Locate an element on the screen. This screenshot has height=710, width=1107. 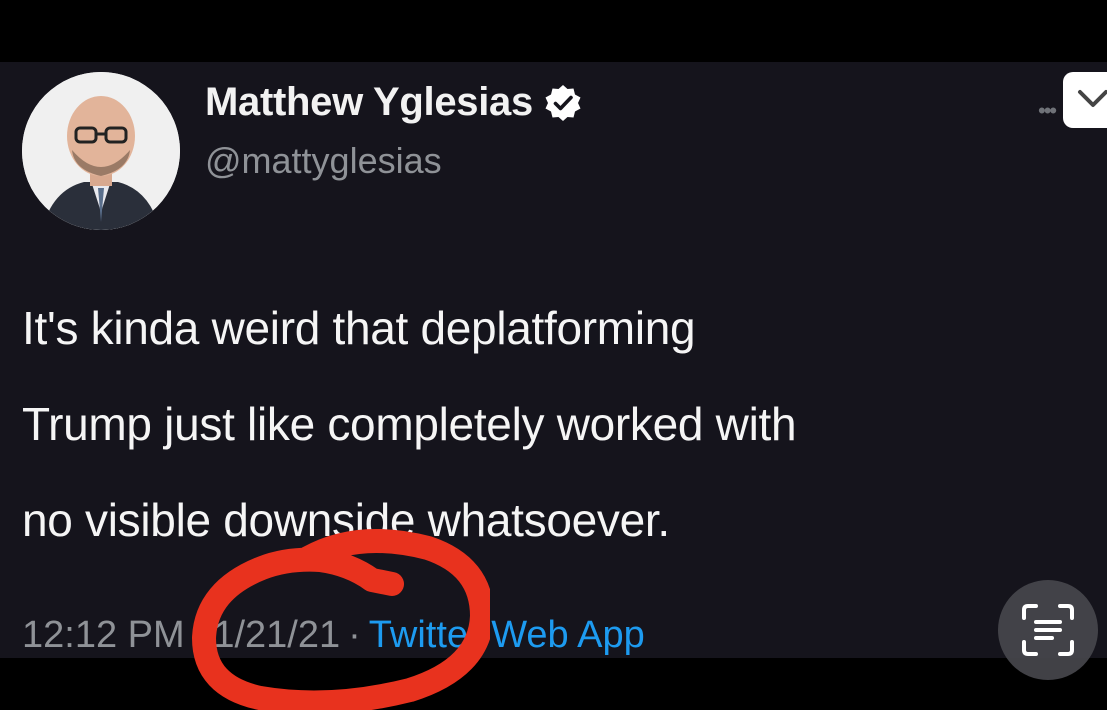
author-name-row: Matthew Yglesias is located at coordinates (394, 102).